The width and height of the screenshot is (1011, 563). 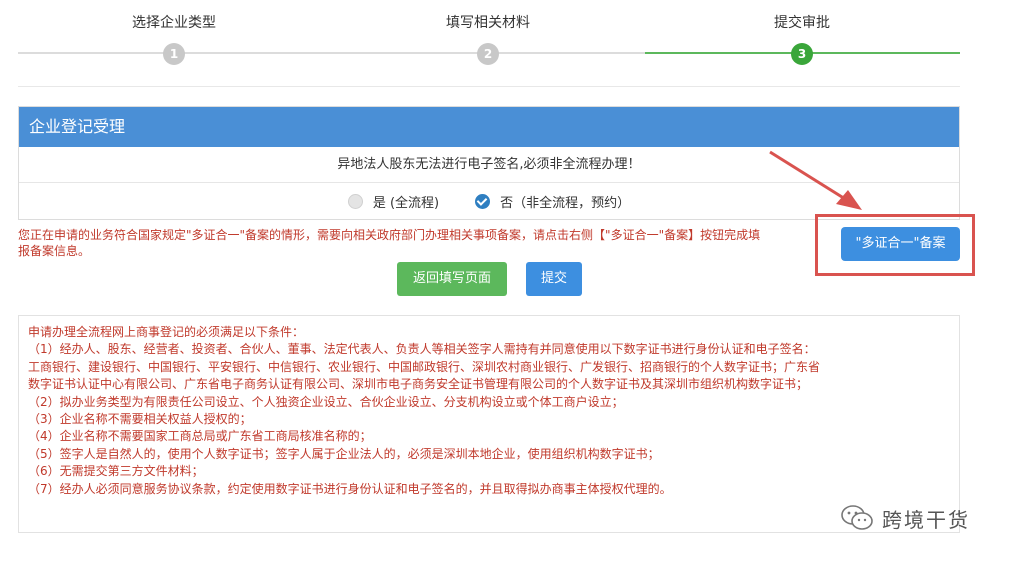 I want to click on step-track-inactive, so click(x=331, y=53).